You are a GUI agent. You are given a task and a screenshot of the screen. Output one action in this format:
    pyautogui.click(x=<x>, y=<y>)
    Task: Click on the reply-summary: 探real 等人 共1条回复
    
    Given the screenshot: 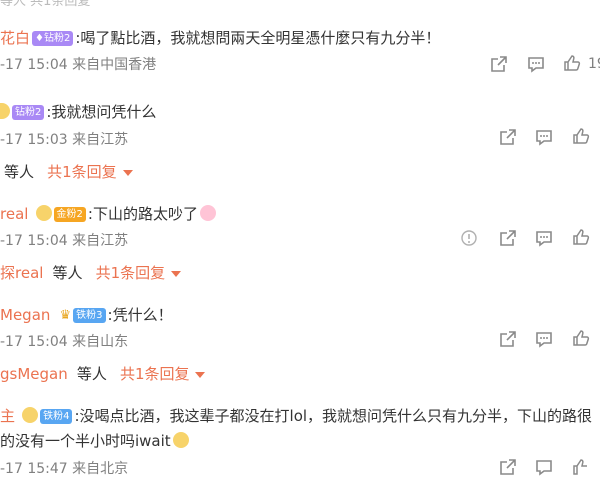 What is the action you would take?
    pyautogui.click(x=91, y=272)
    